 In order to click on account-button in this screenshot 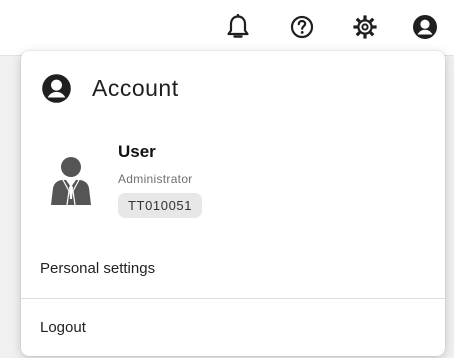, I will do `click(425, 27)`.